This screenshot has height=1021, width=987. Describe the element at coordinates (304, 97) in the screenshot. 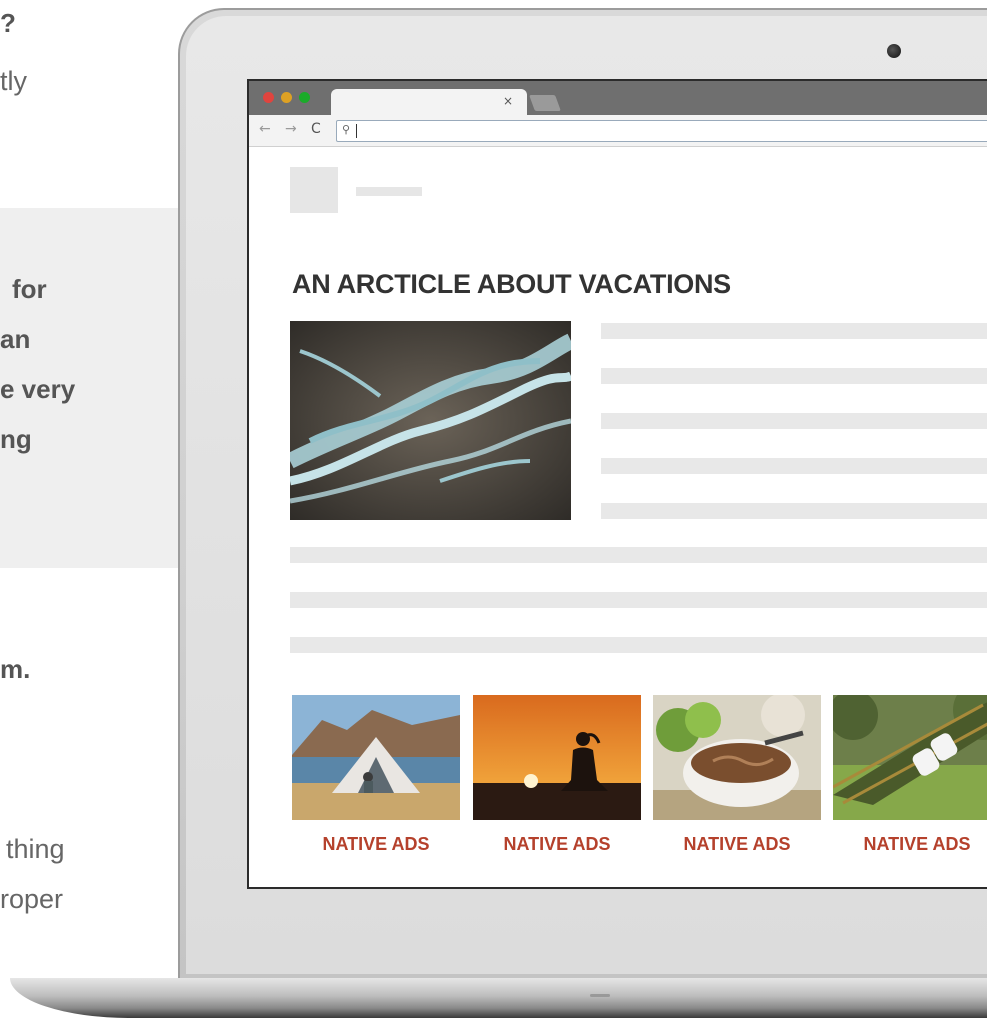

I see `maximize-window-icon` at that location.